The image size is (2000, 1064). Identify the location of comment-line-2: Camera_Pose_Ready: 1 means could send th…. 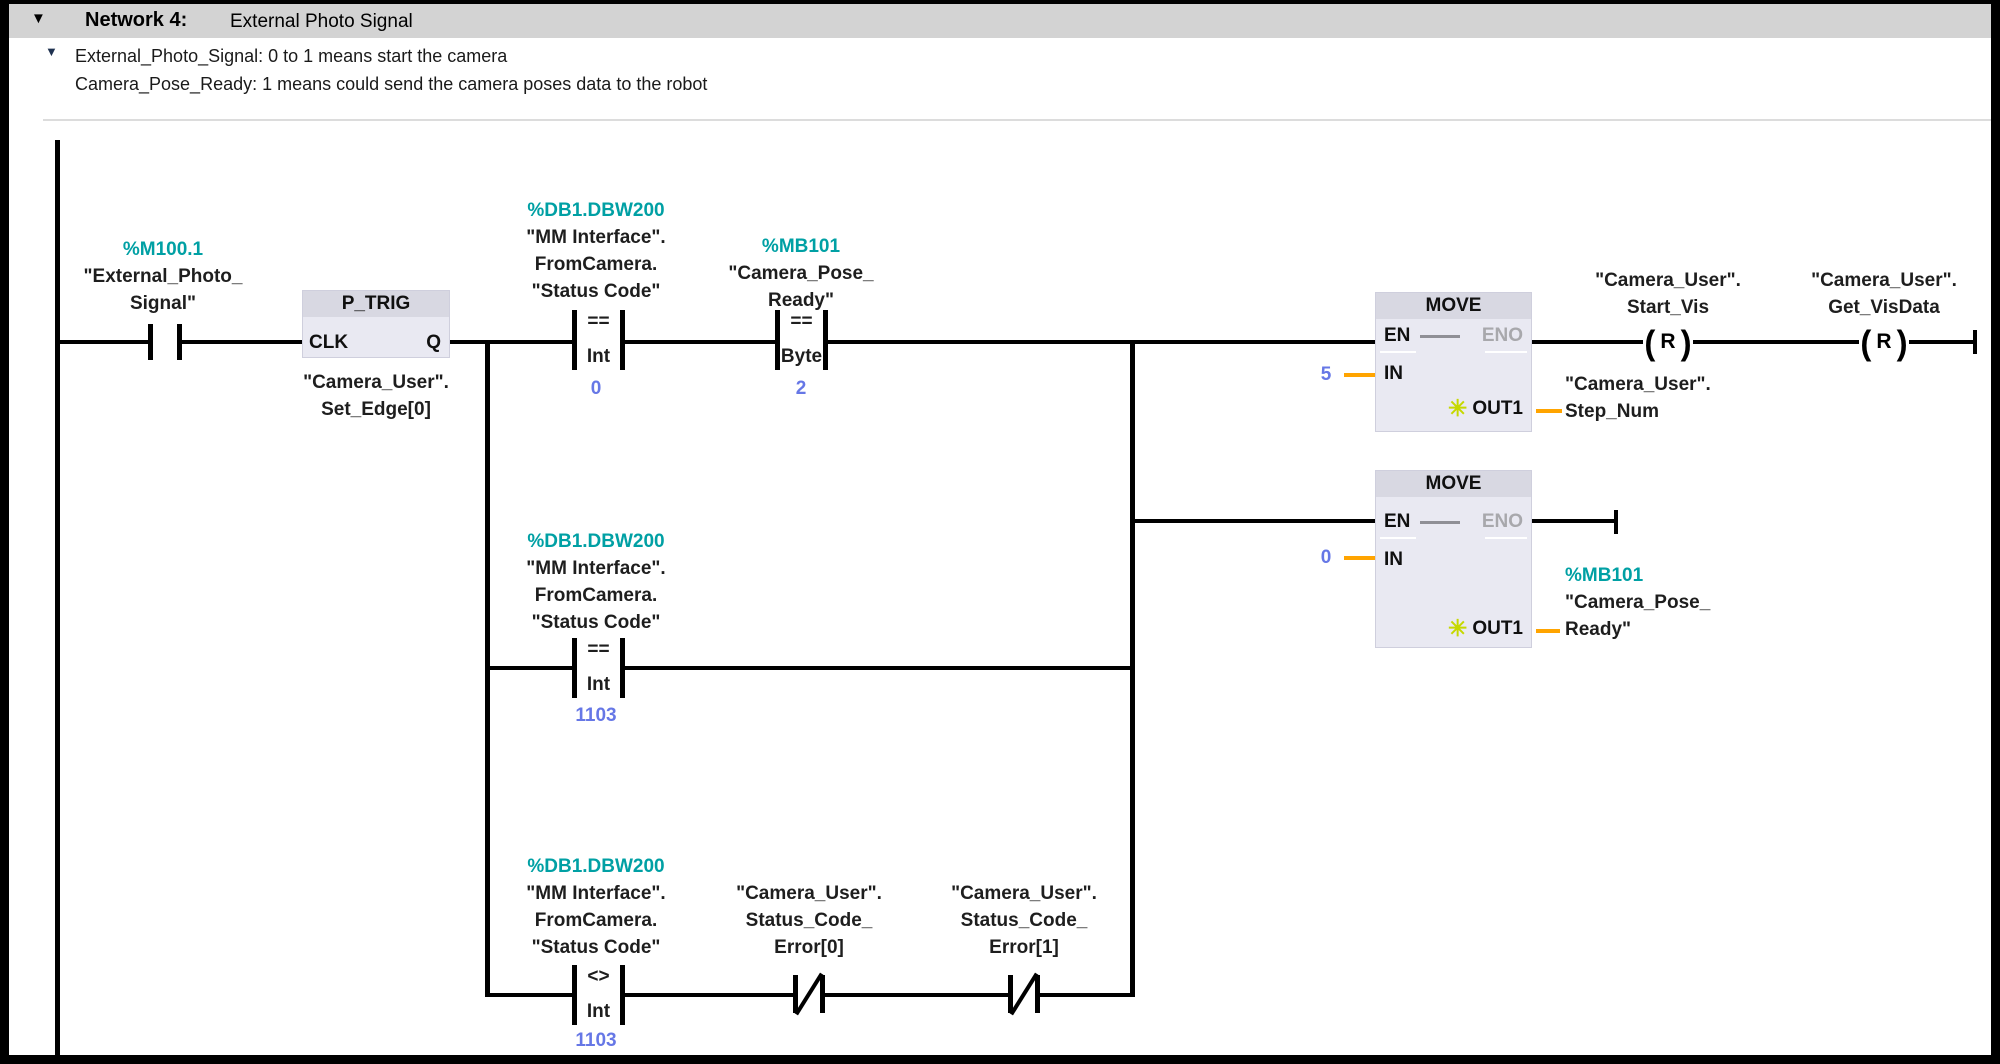
(391, 84).